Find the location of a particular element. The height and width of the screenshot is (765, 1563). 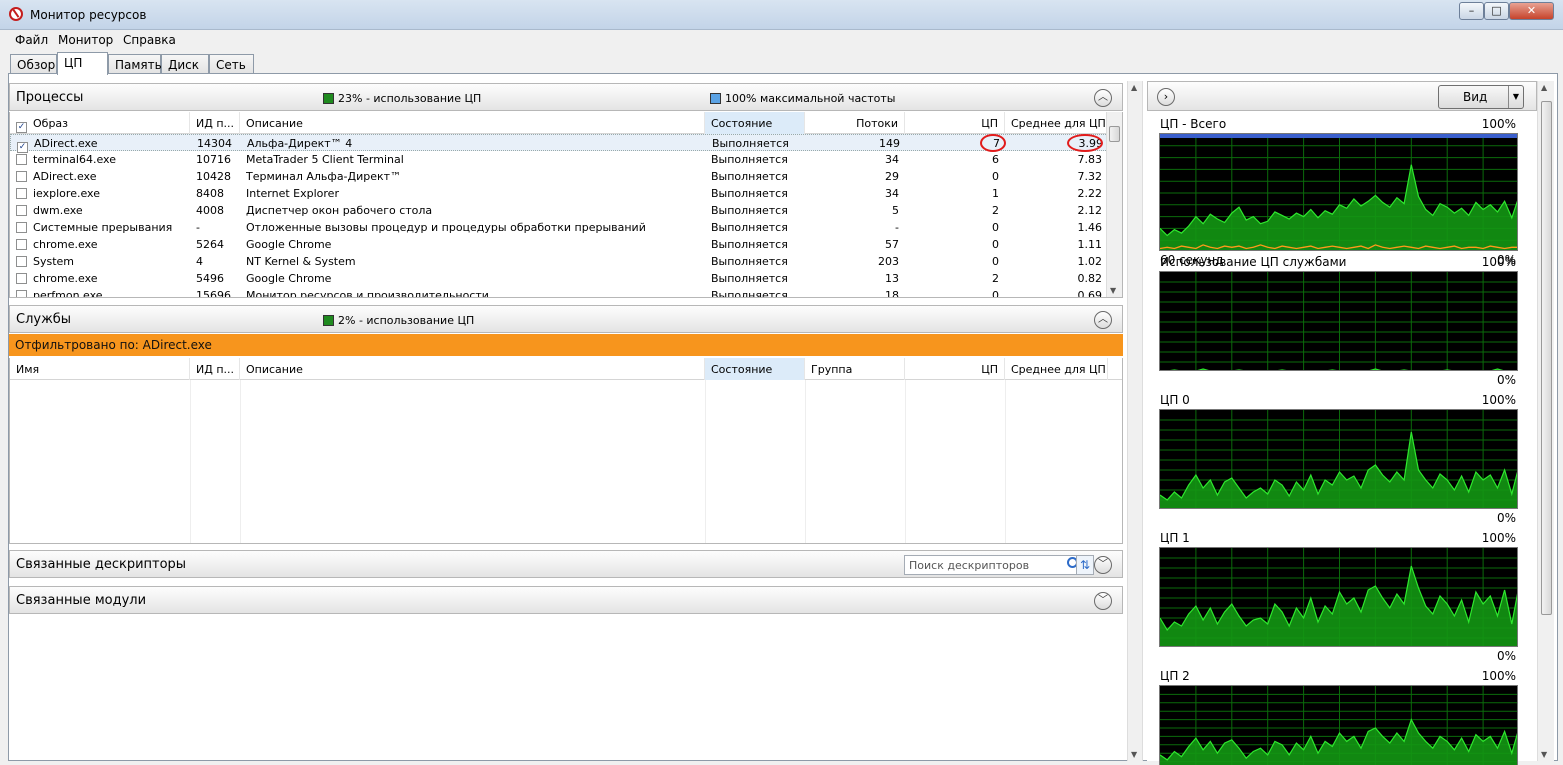

tab-disk: Диск is located at coordinates (185, 64).